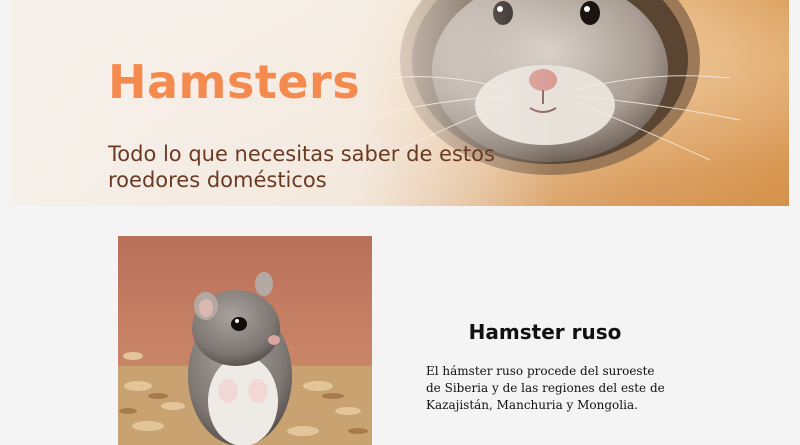  I want to click on card-photo, so click(245, 340).